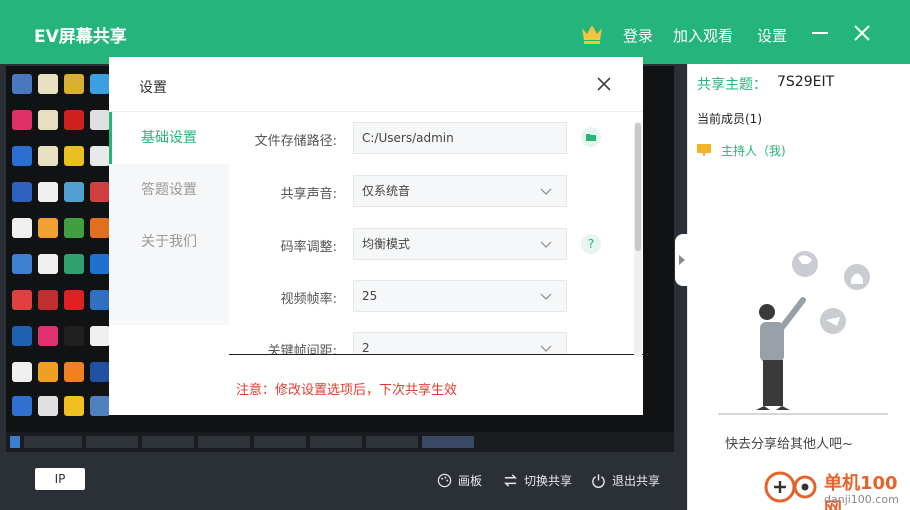 This screenshot has width=910, height=510. Describe the element at coordinates (460, 138) in the screenshot. I see `path-field: C:/Users/admin` at that location.